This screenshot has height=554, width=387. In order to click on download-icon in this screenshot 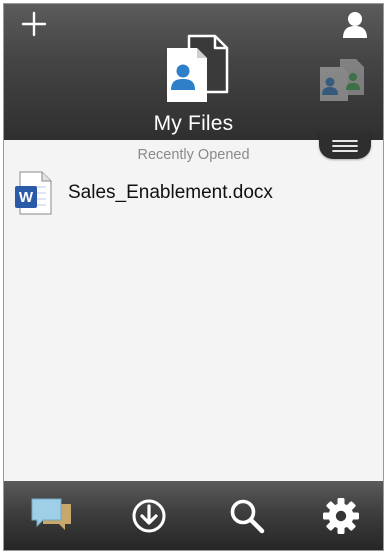, I will do `click(149, 516)`.